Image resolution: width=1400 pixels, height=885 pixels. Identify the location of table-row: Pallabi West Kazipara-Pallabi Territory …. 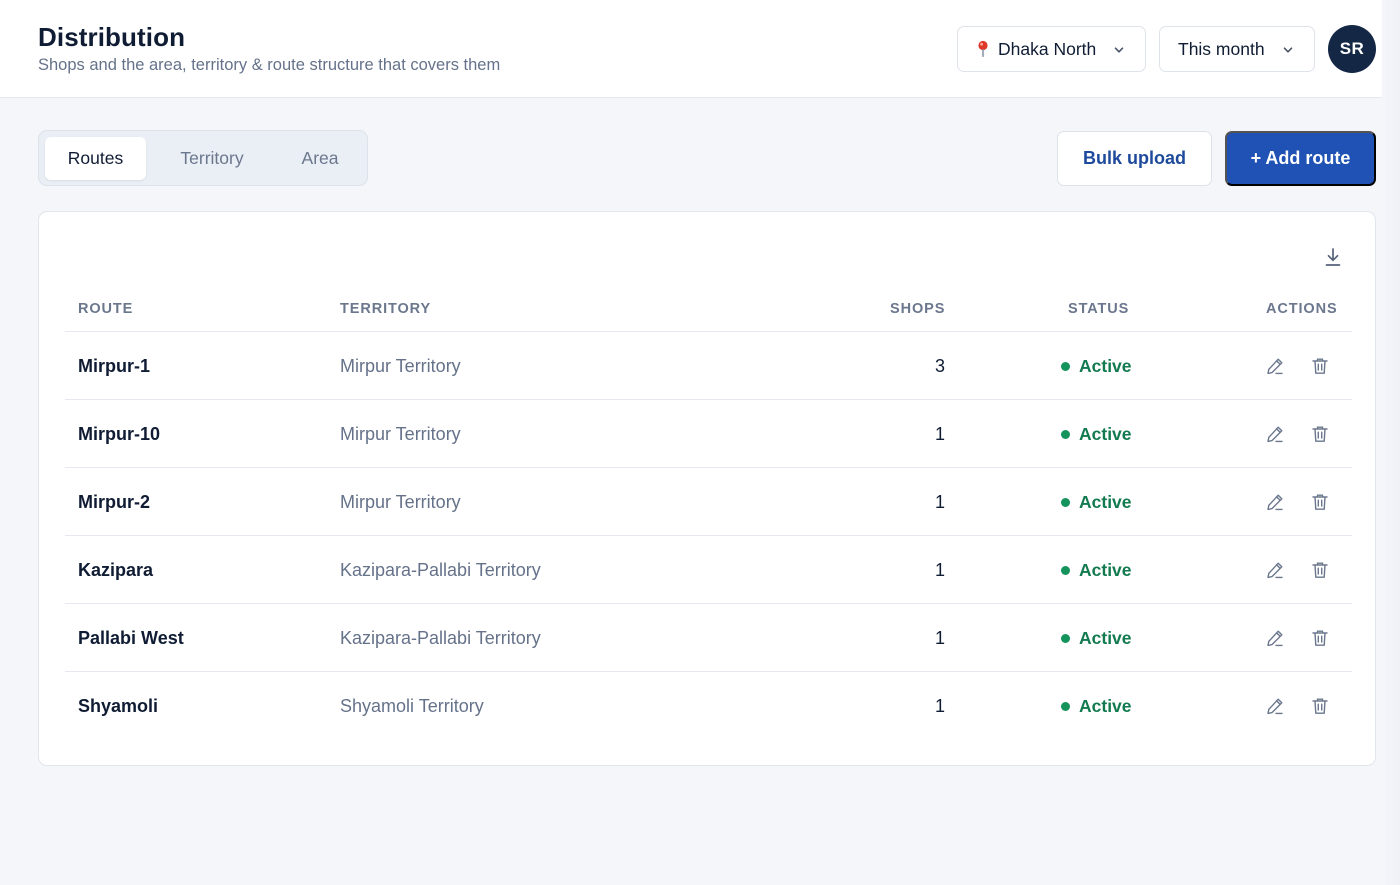
(708, 638).